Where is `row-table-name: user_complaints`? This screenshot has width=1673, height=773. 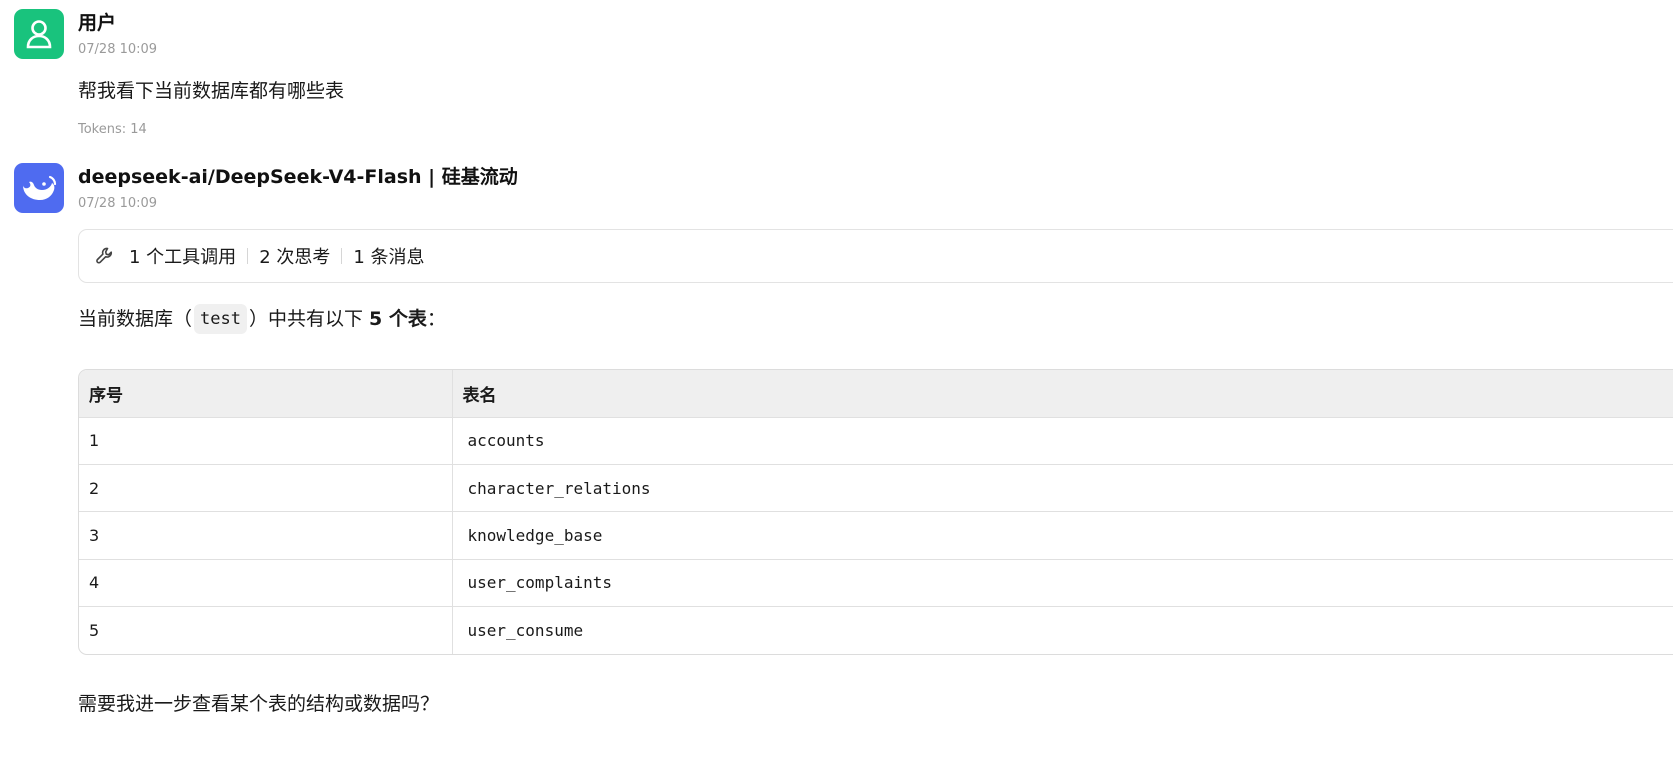 row-table-name: user_complaints is located at coordinates (1062, 583).